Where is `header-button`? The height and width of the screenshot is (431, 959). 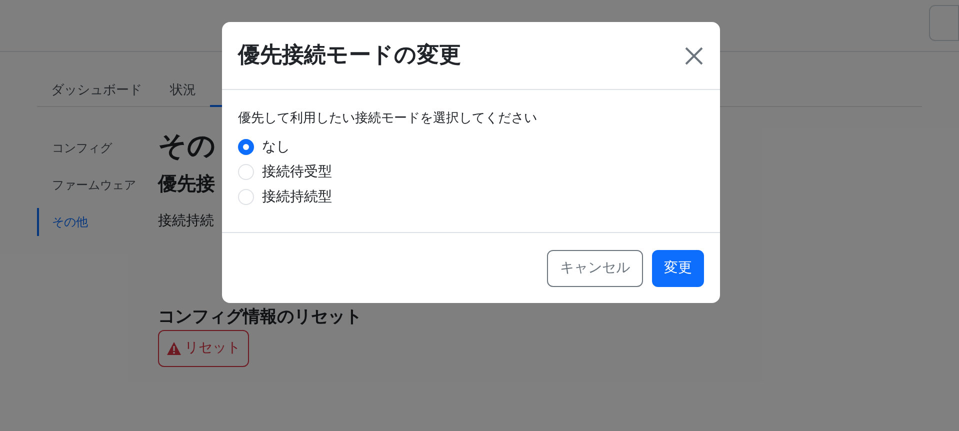 header-button is located at coordinates (944, 23).